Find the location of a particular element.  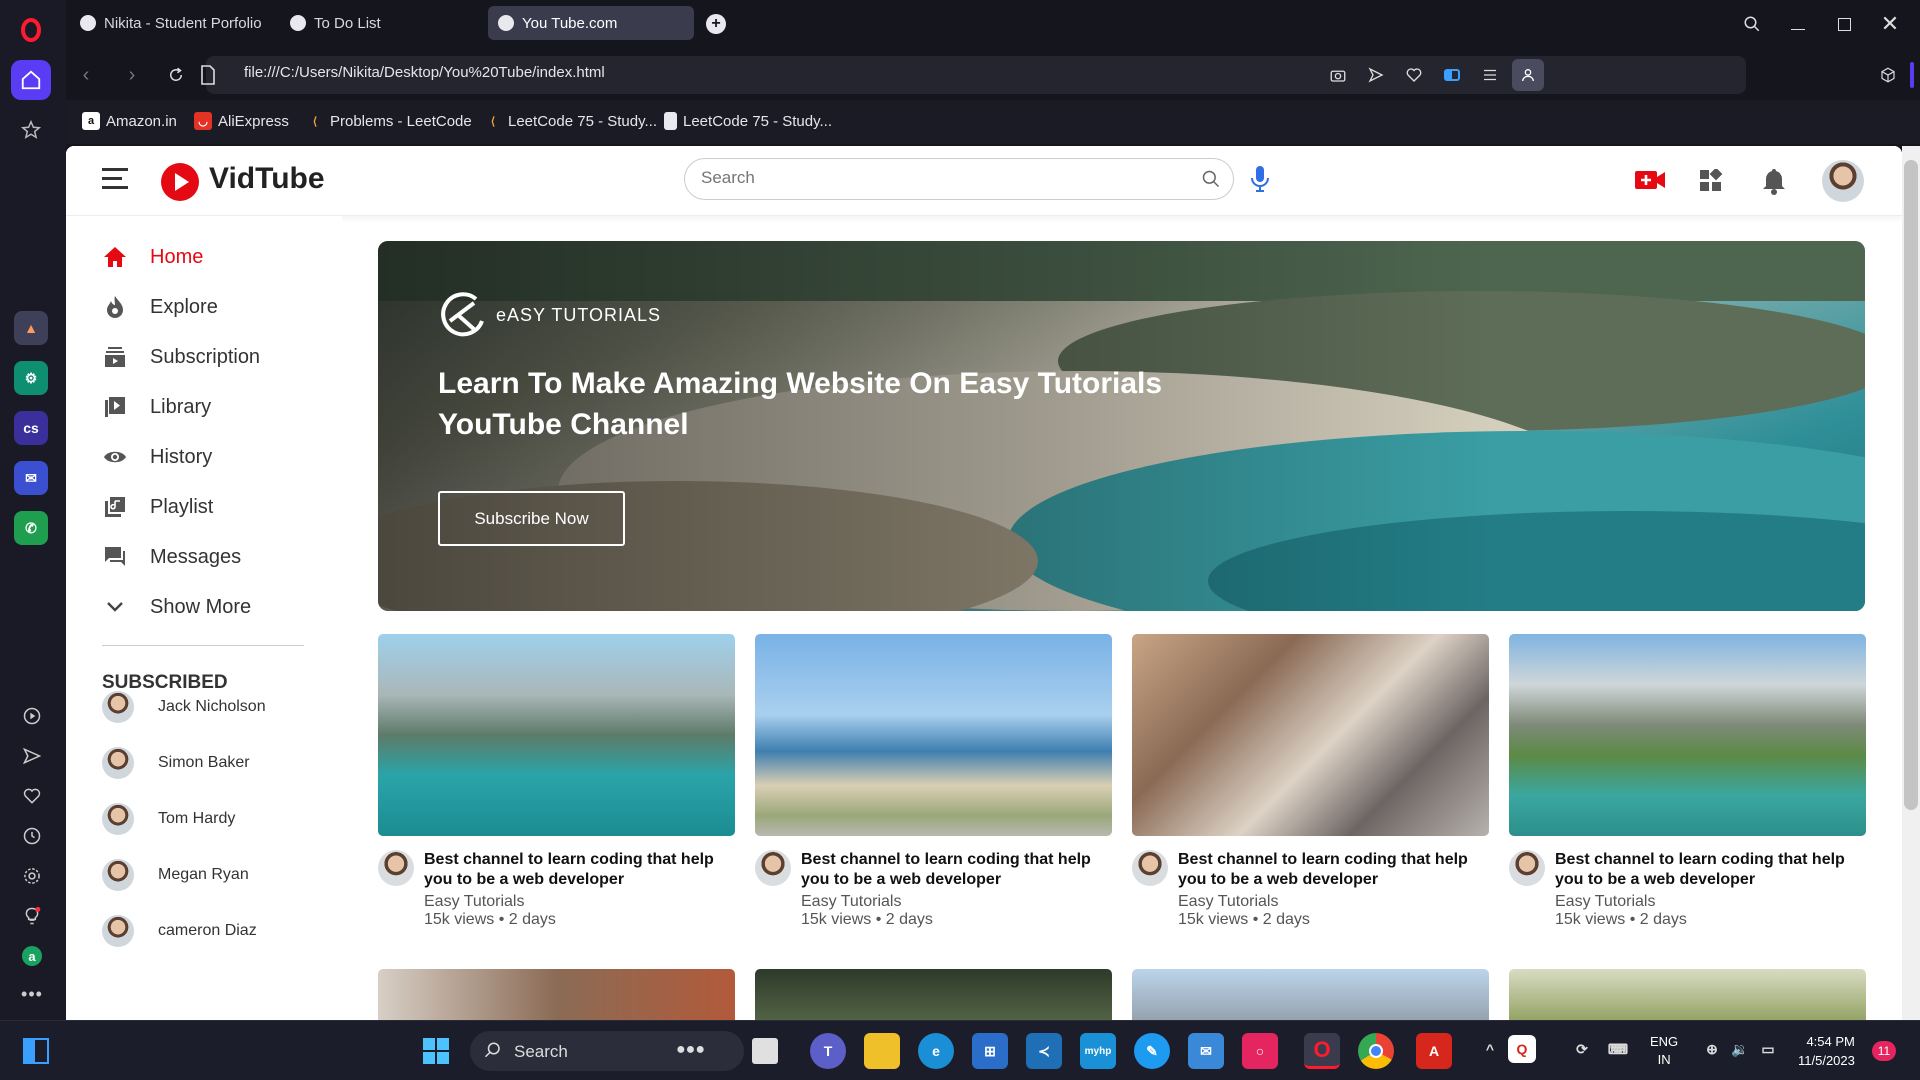

widgets-icon is located at coordinates (36, 1051).